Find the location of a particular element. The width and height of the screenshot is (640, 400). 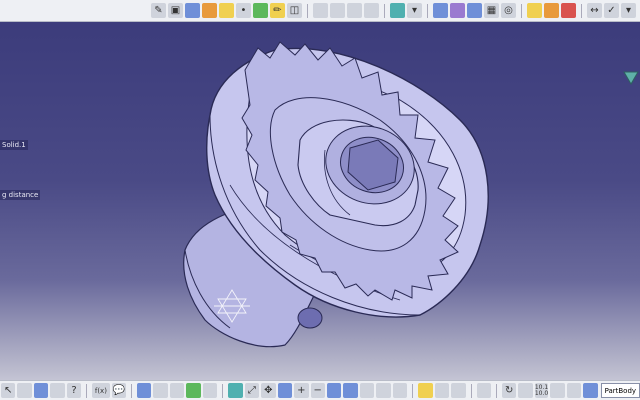

coords-readout: 10.1 10.0 is located at coordinates (541, 390).